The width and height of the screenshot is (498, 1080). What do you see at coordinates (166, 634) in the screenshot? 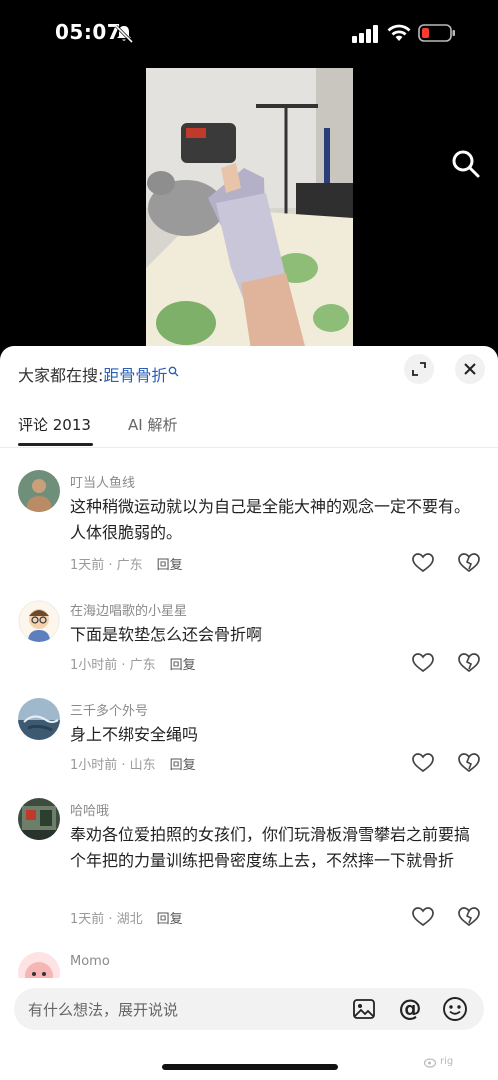
I see `comment-text: 下面是软垫怎么还会骨折啊` at bounding box center [166, 634].